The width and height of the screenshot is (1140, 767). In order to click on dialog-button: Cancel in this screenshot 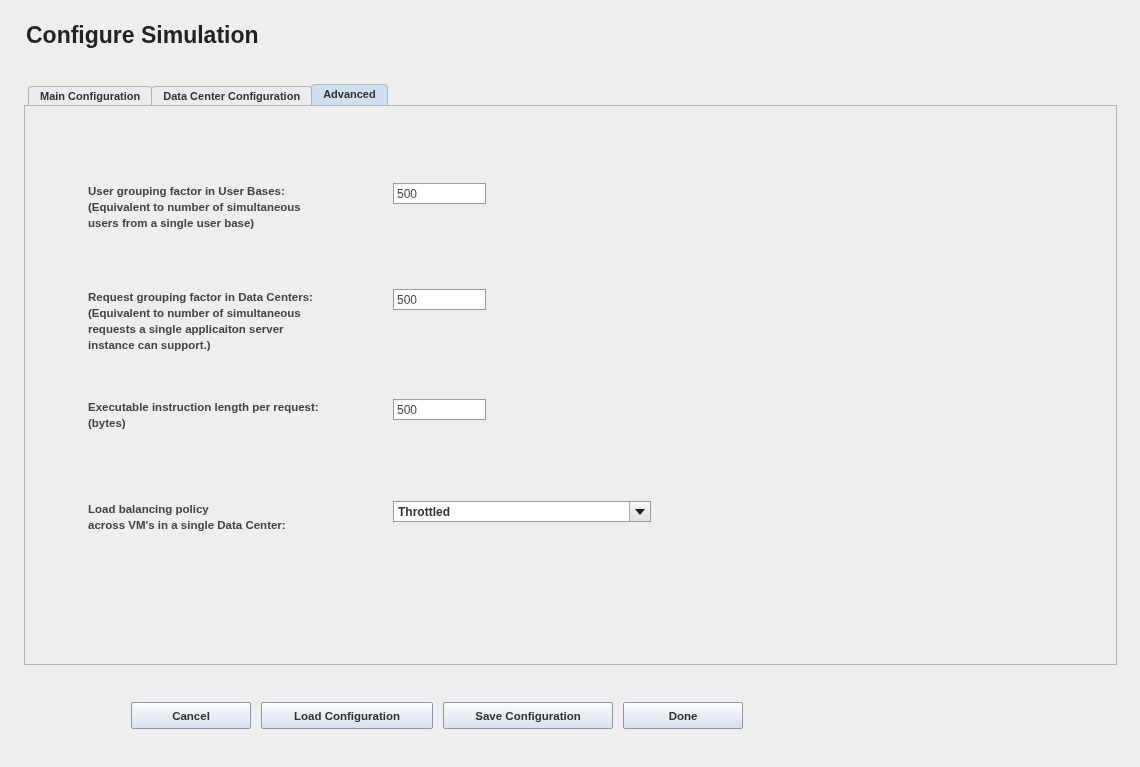, I will do `click(191, 715)`.